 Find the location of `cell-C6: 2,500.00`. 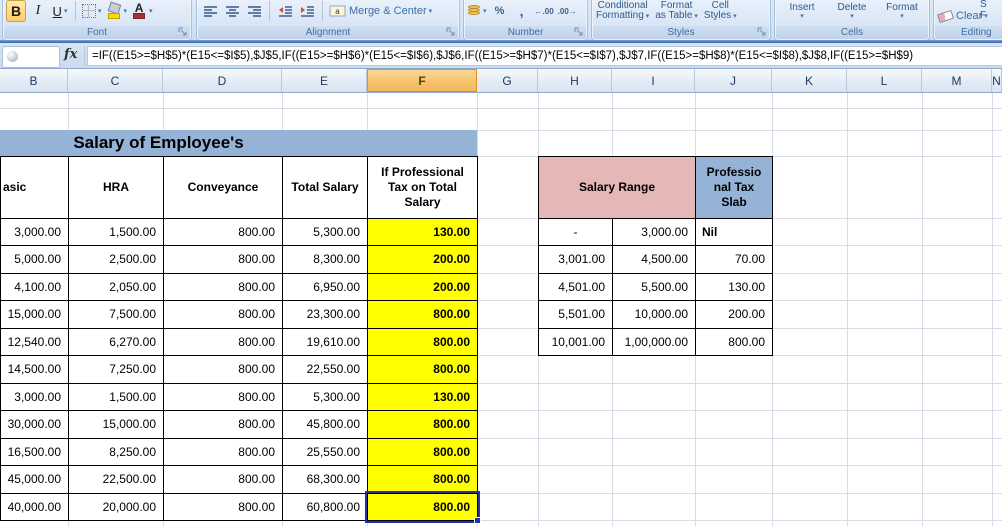

cell-C6: 2,500.00 is located at coordinates (116, 259).